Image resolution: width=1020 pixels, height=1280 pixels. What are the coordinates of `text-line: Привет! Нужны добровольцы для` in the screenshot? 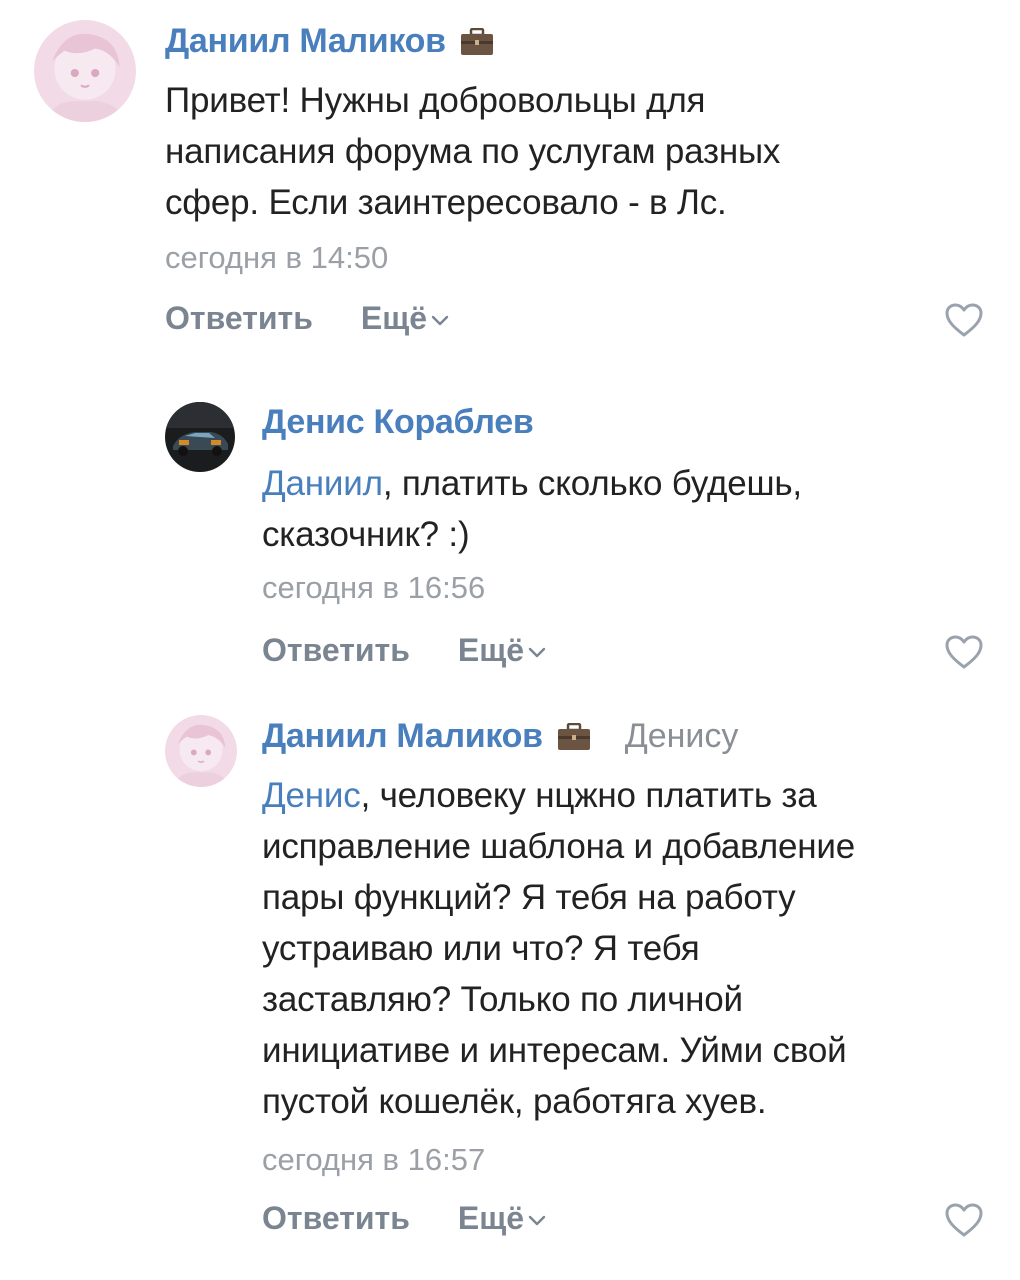 It's located at (435, 100).